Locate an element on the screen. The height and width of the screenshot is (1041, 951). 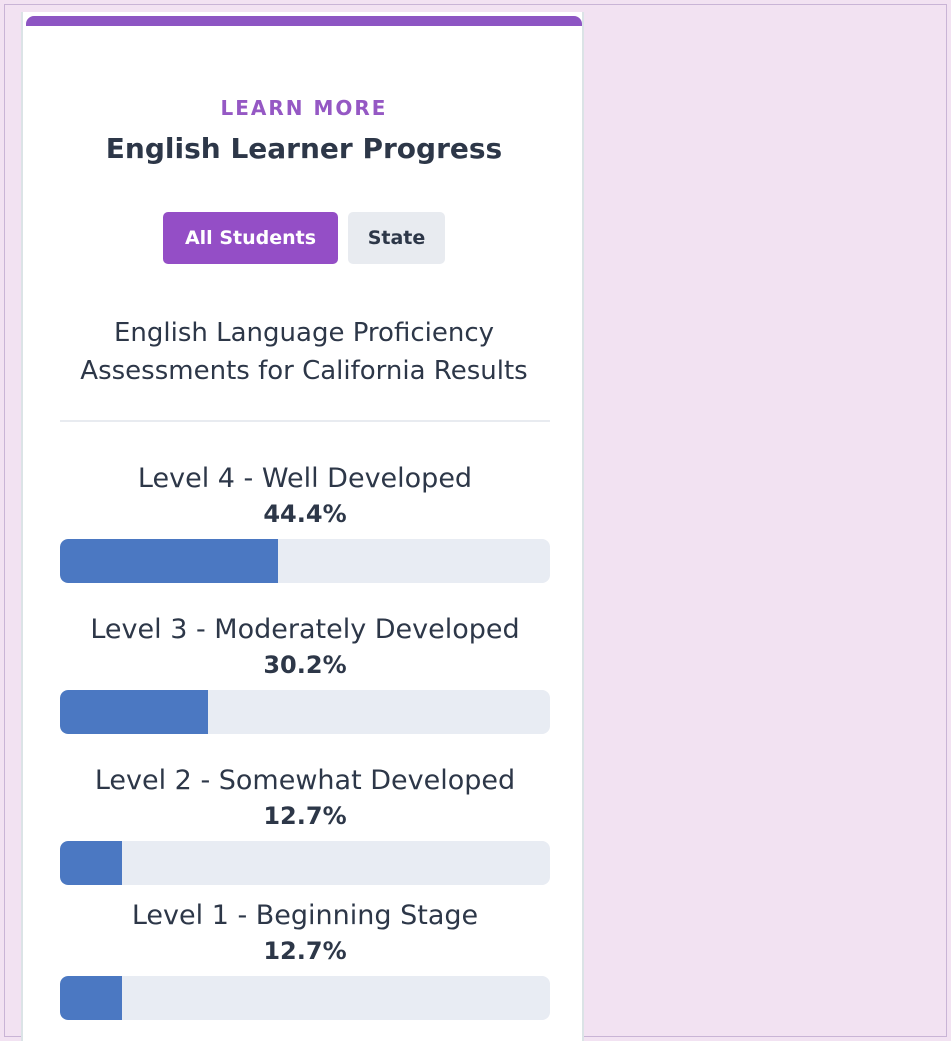
level-3-percent: 30.2% is located at coordinates (305, 665).